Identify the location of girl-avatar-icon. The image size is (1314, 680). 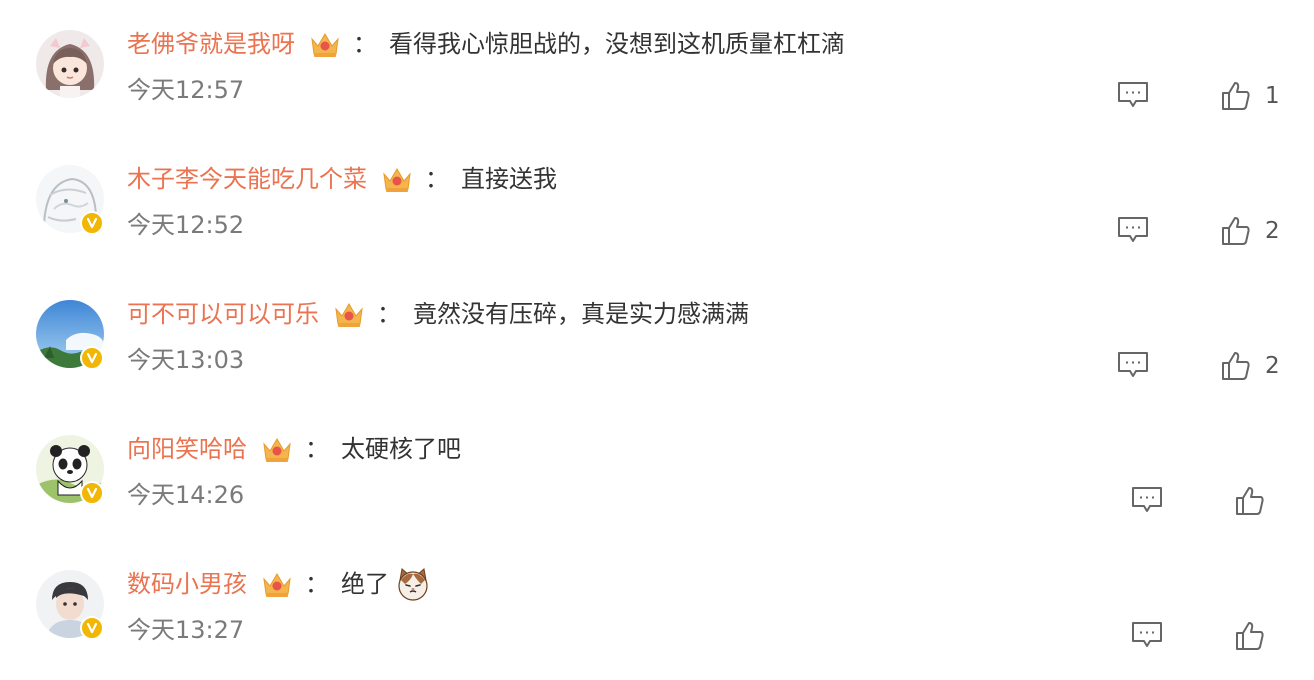
(70, 64).